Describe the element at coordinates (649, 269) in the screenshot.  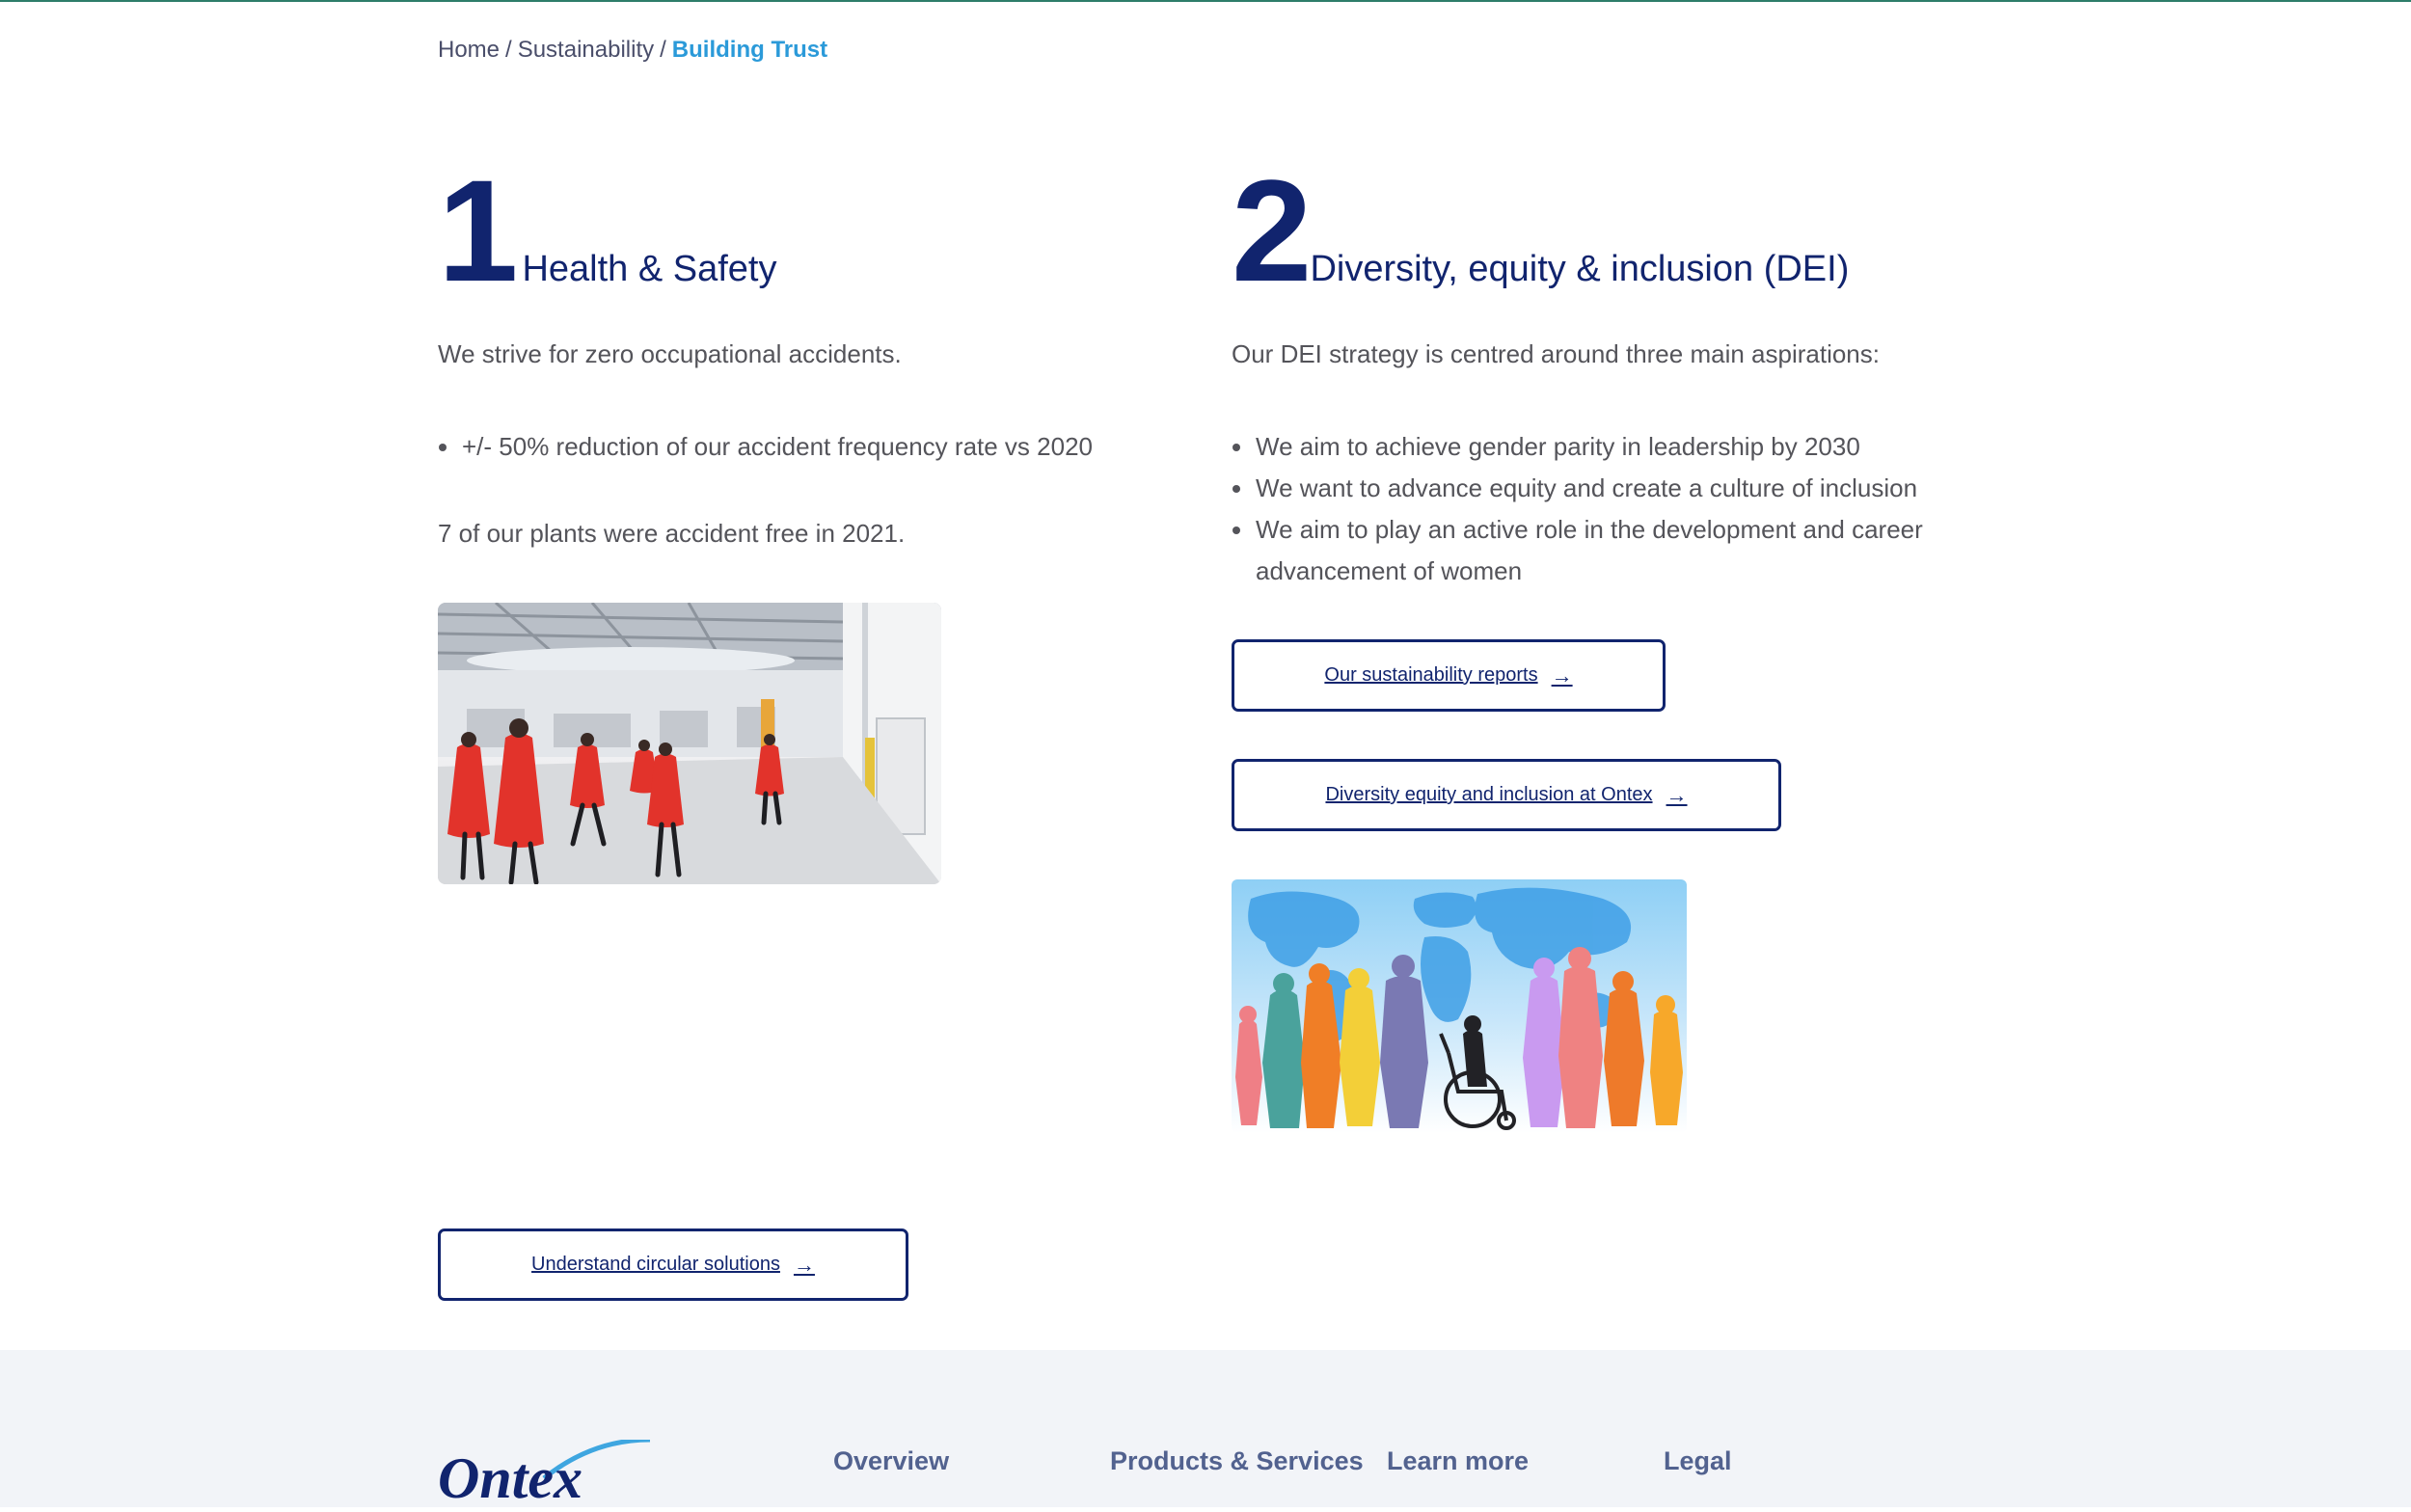
I see `section-title: Health & Safety` at that location.